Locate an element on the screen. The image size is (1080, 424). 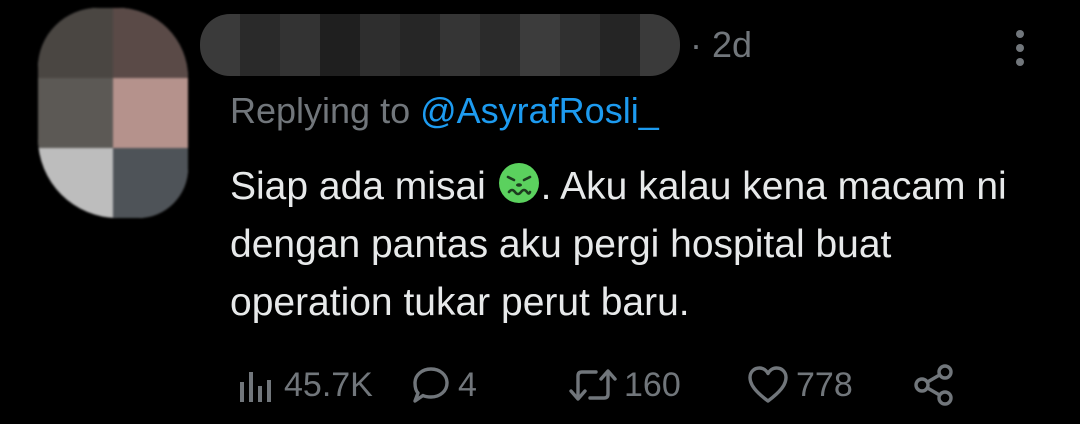
retweet-count: 160 is located at coordinates (652, 384).